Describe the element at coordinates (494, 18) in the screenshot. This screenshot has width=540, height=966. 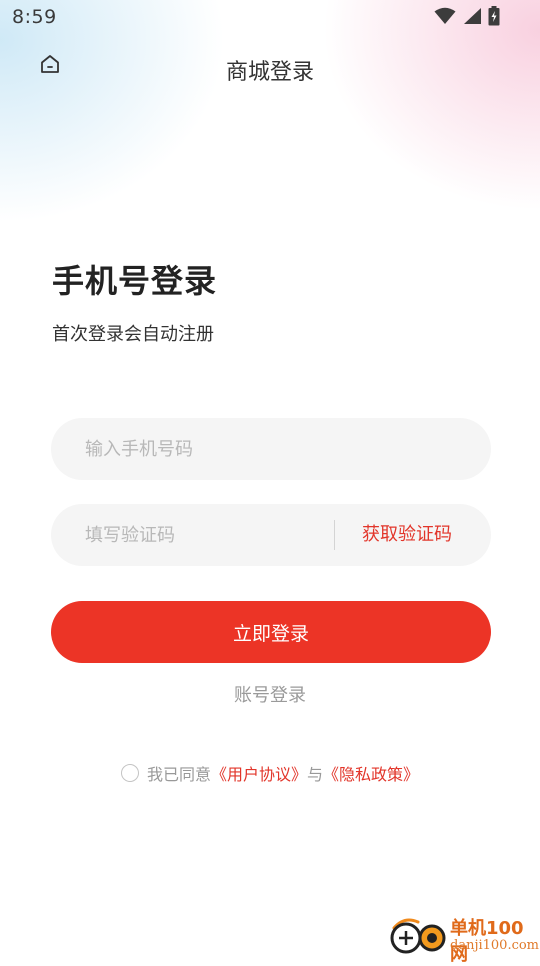
I see `battery-charging-icon` at that location.